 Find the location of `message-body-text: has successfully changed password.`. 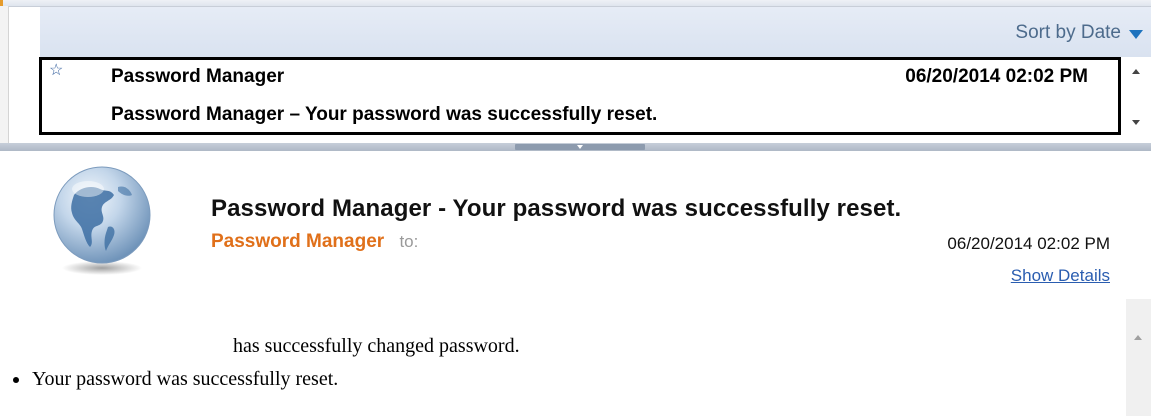

message-body-text: has successfully changed password. is located at coordinates (376, 346).